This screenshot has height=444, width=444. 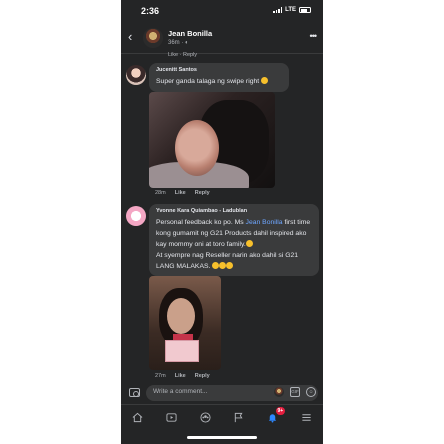 What do you see at coordinates (264, 222) in the screenshot?
I see `mention-link: Jean Bonilla` at bounding box center [264, 222].